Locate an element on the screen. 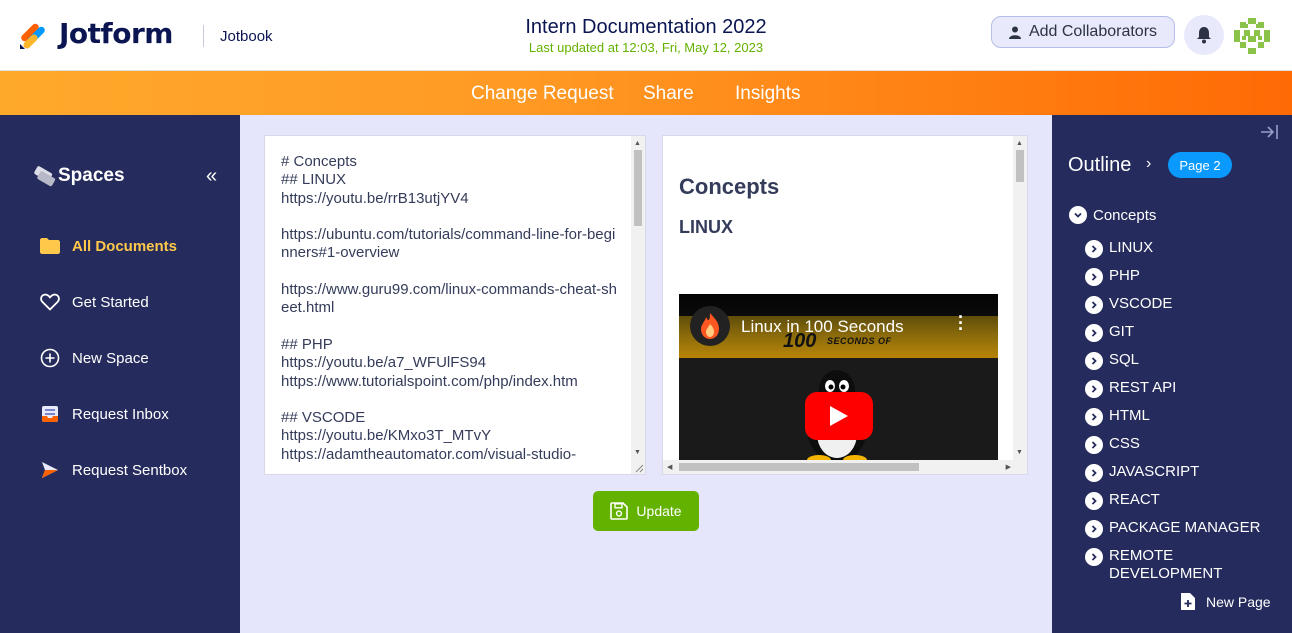  doc-updated: Last updated at 12:03, Fri, May 12, 2023 is located at coordinates (646, 47).